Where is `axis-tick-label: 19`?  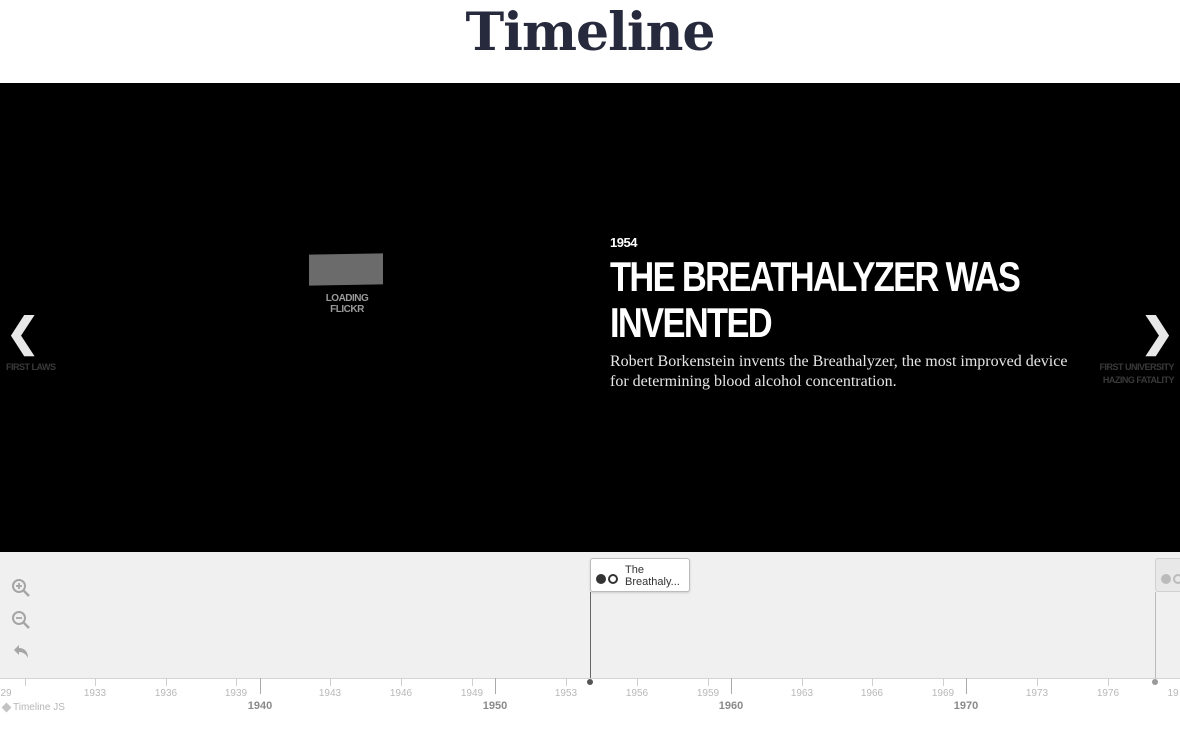
axis-tick-label: 19 is located at coordinates (1173, 693).